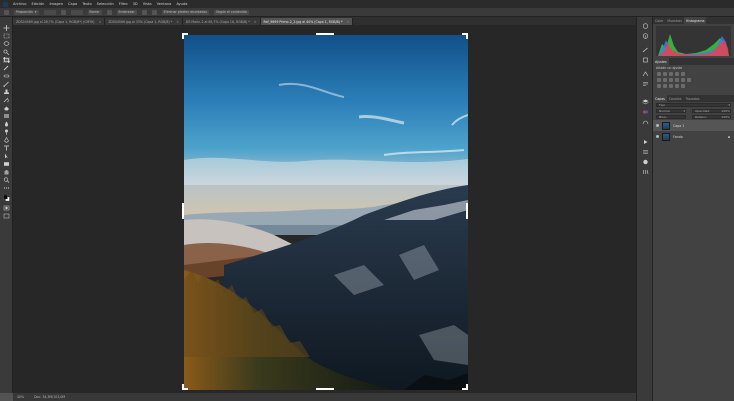  I want to click on overlay-grid-icon, so click(144, 12).